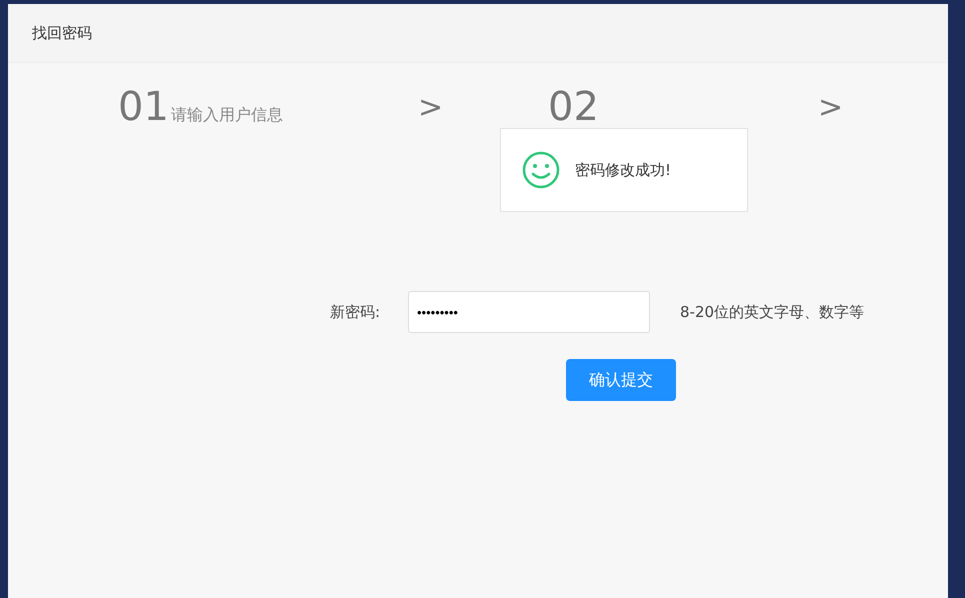 This screenshot has width=965, height=598. What do you see at coordinates (356, 312) in the screenshot?
I see `field-label: 新密码:` at bounding box center [356, 312].